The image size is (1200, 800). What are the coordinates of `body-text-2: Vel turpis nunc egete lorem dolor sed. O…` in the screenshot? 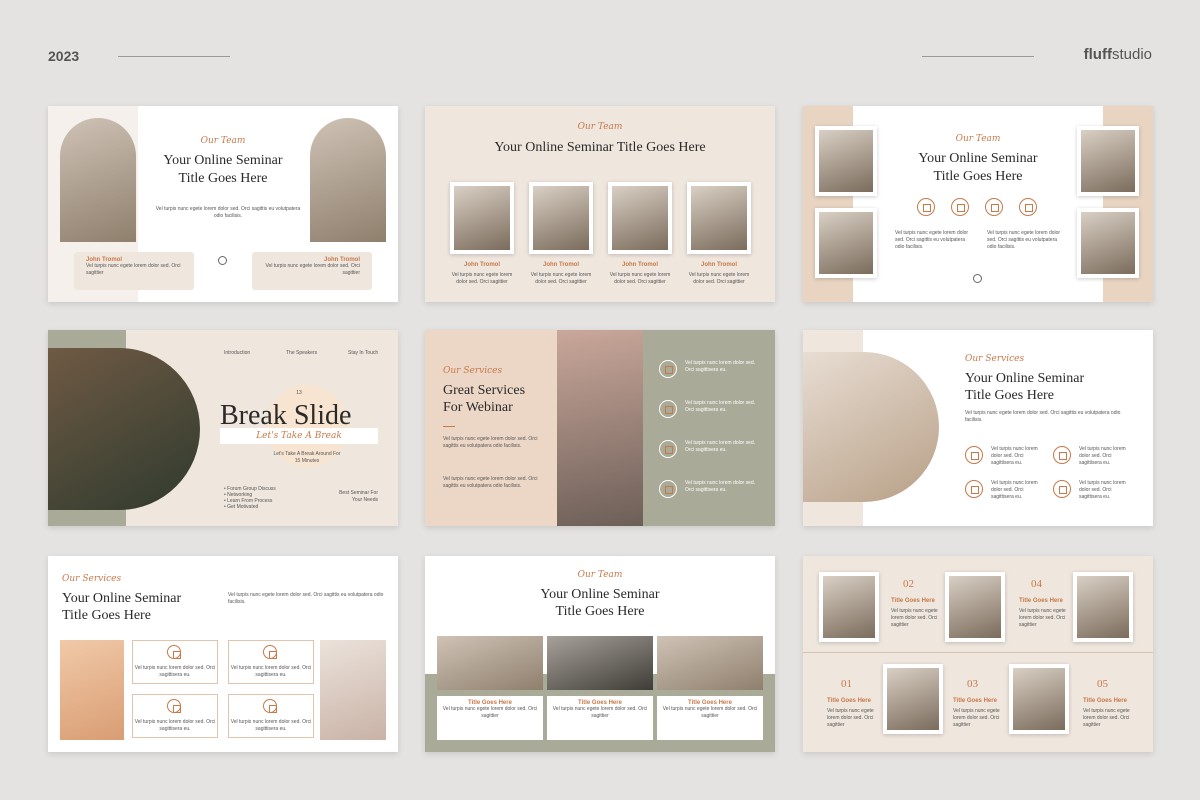 It's located at (490, 482).